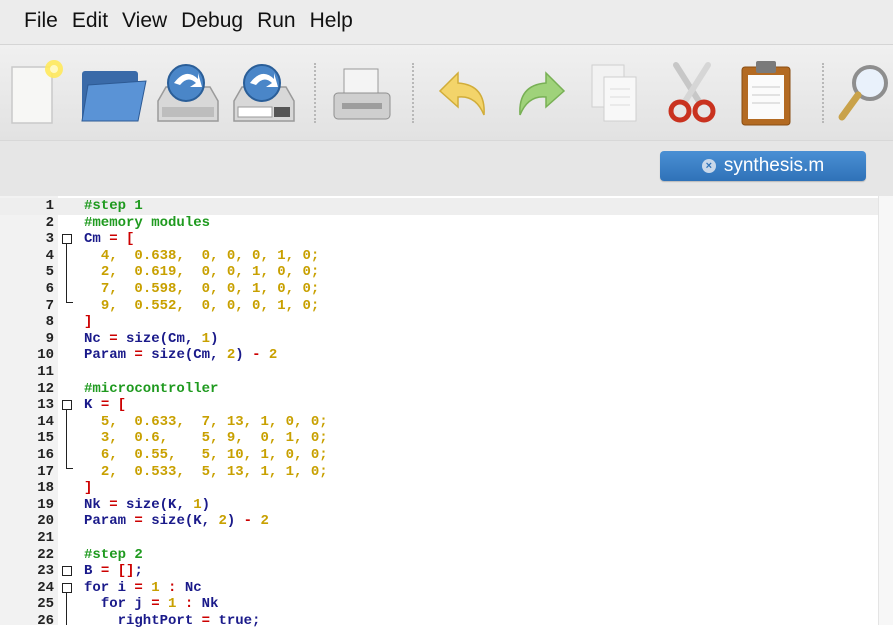  I want to click on code-line: 24 for i = 1 : Nc, so click(439, 588).